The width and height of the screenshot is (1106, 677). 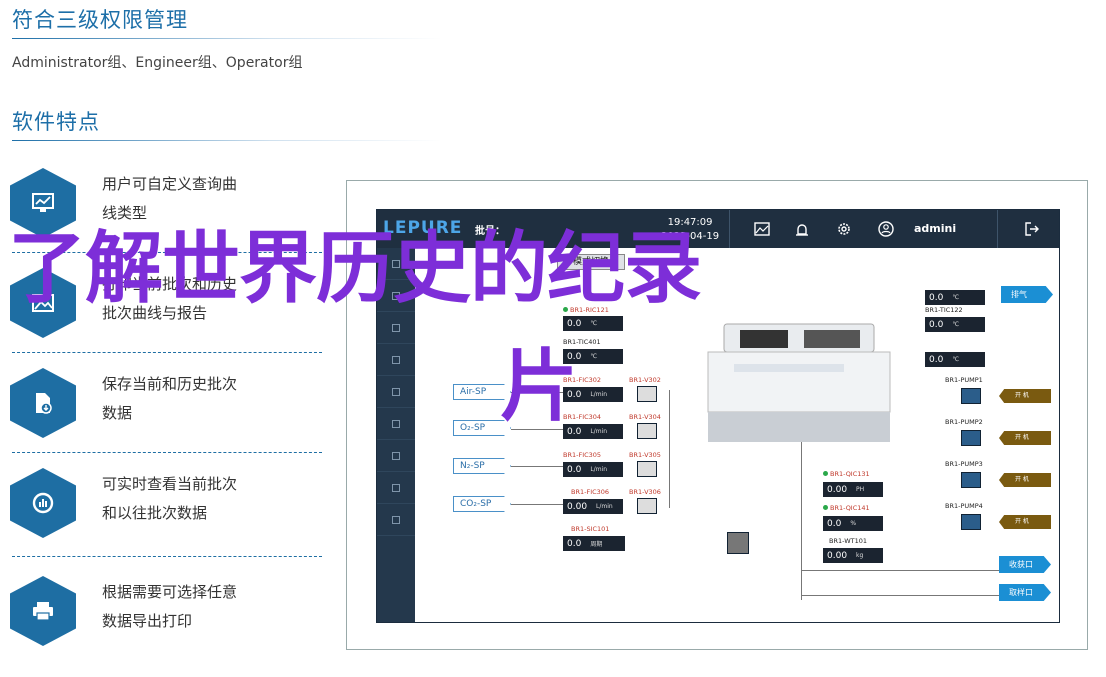 What do you see at coordinates (846, 474) in the screenshot?
I see `tag-label: BR1-QIC131` at bounding box center [846, 474].